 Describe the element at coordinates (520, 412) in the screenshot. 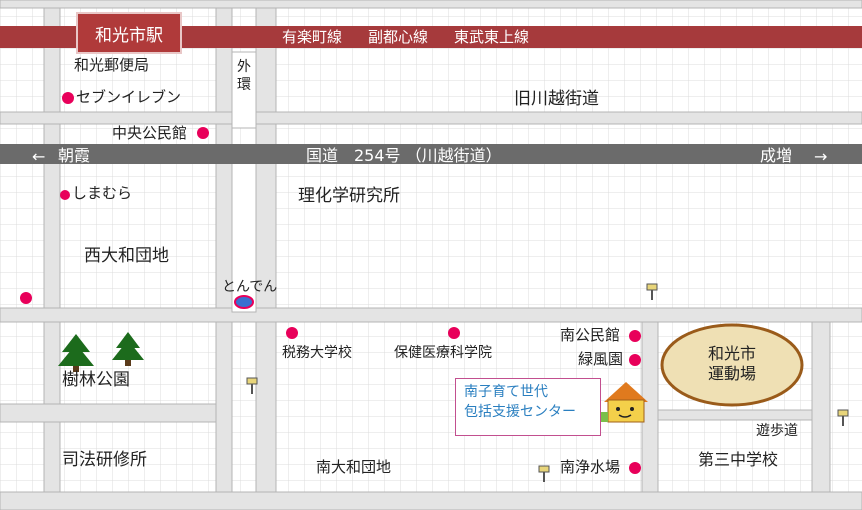

I see `support-center-line2: 包括支援センター` at that location.